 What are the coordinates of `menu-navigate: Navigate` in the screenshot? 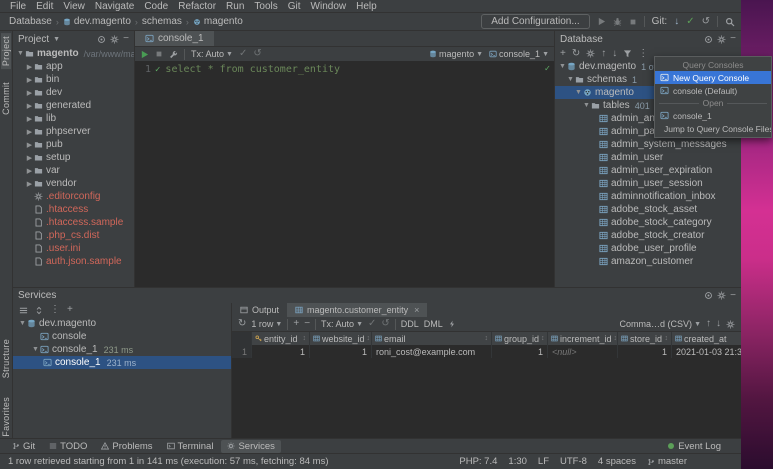 It's located at (114, 6).